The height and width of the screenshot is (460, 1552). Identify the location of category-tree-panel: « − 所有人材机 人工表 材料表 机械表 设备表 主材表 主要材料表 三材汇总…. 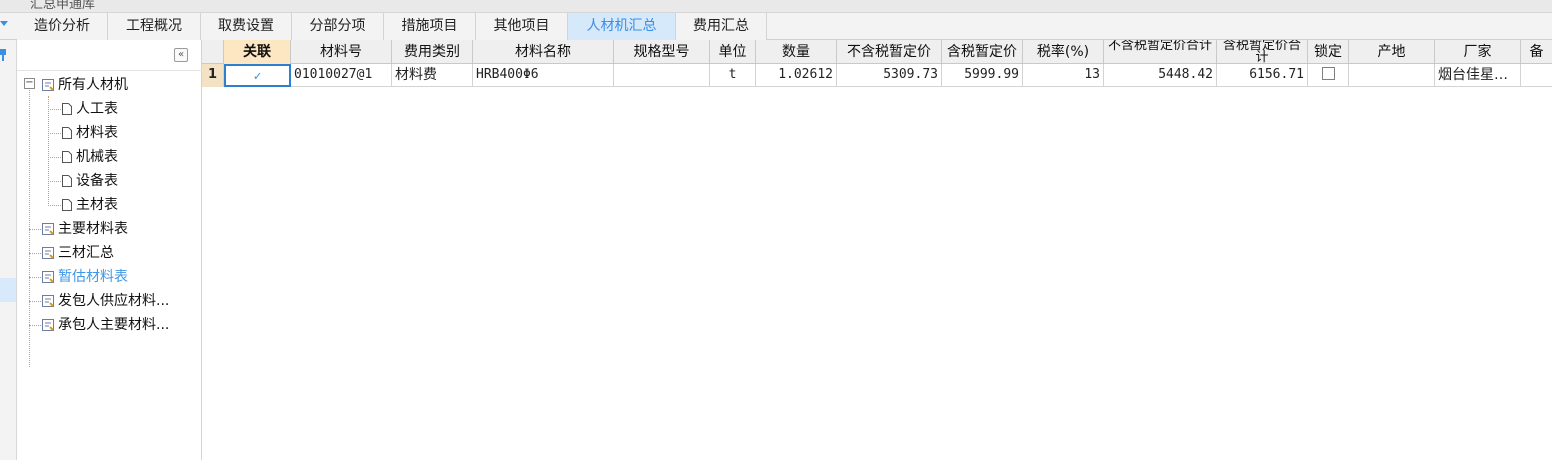
(109, 250).